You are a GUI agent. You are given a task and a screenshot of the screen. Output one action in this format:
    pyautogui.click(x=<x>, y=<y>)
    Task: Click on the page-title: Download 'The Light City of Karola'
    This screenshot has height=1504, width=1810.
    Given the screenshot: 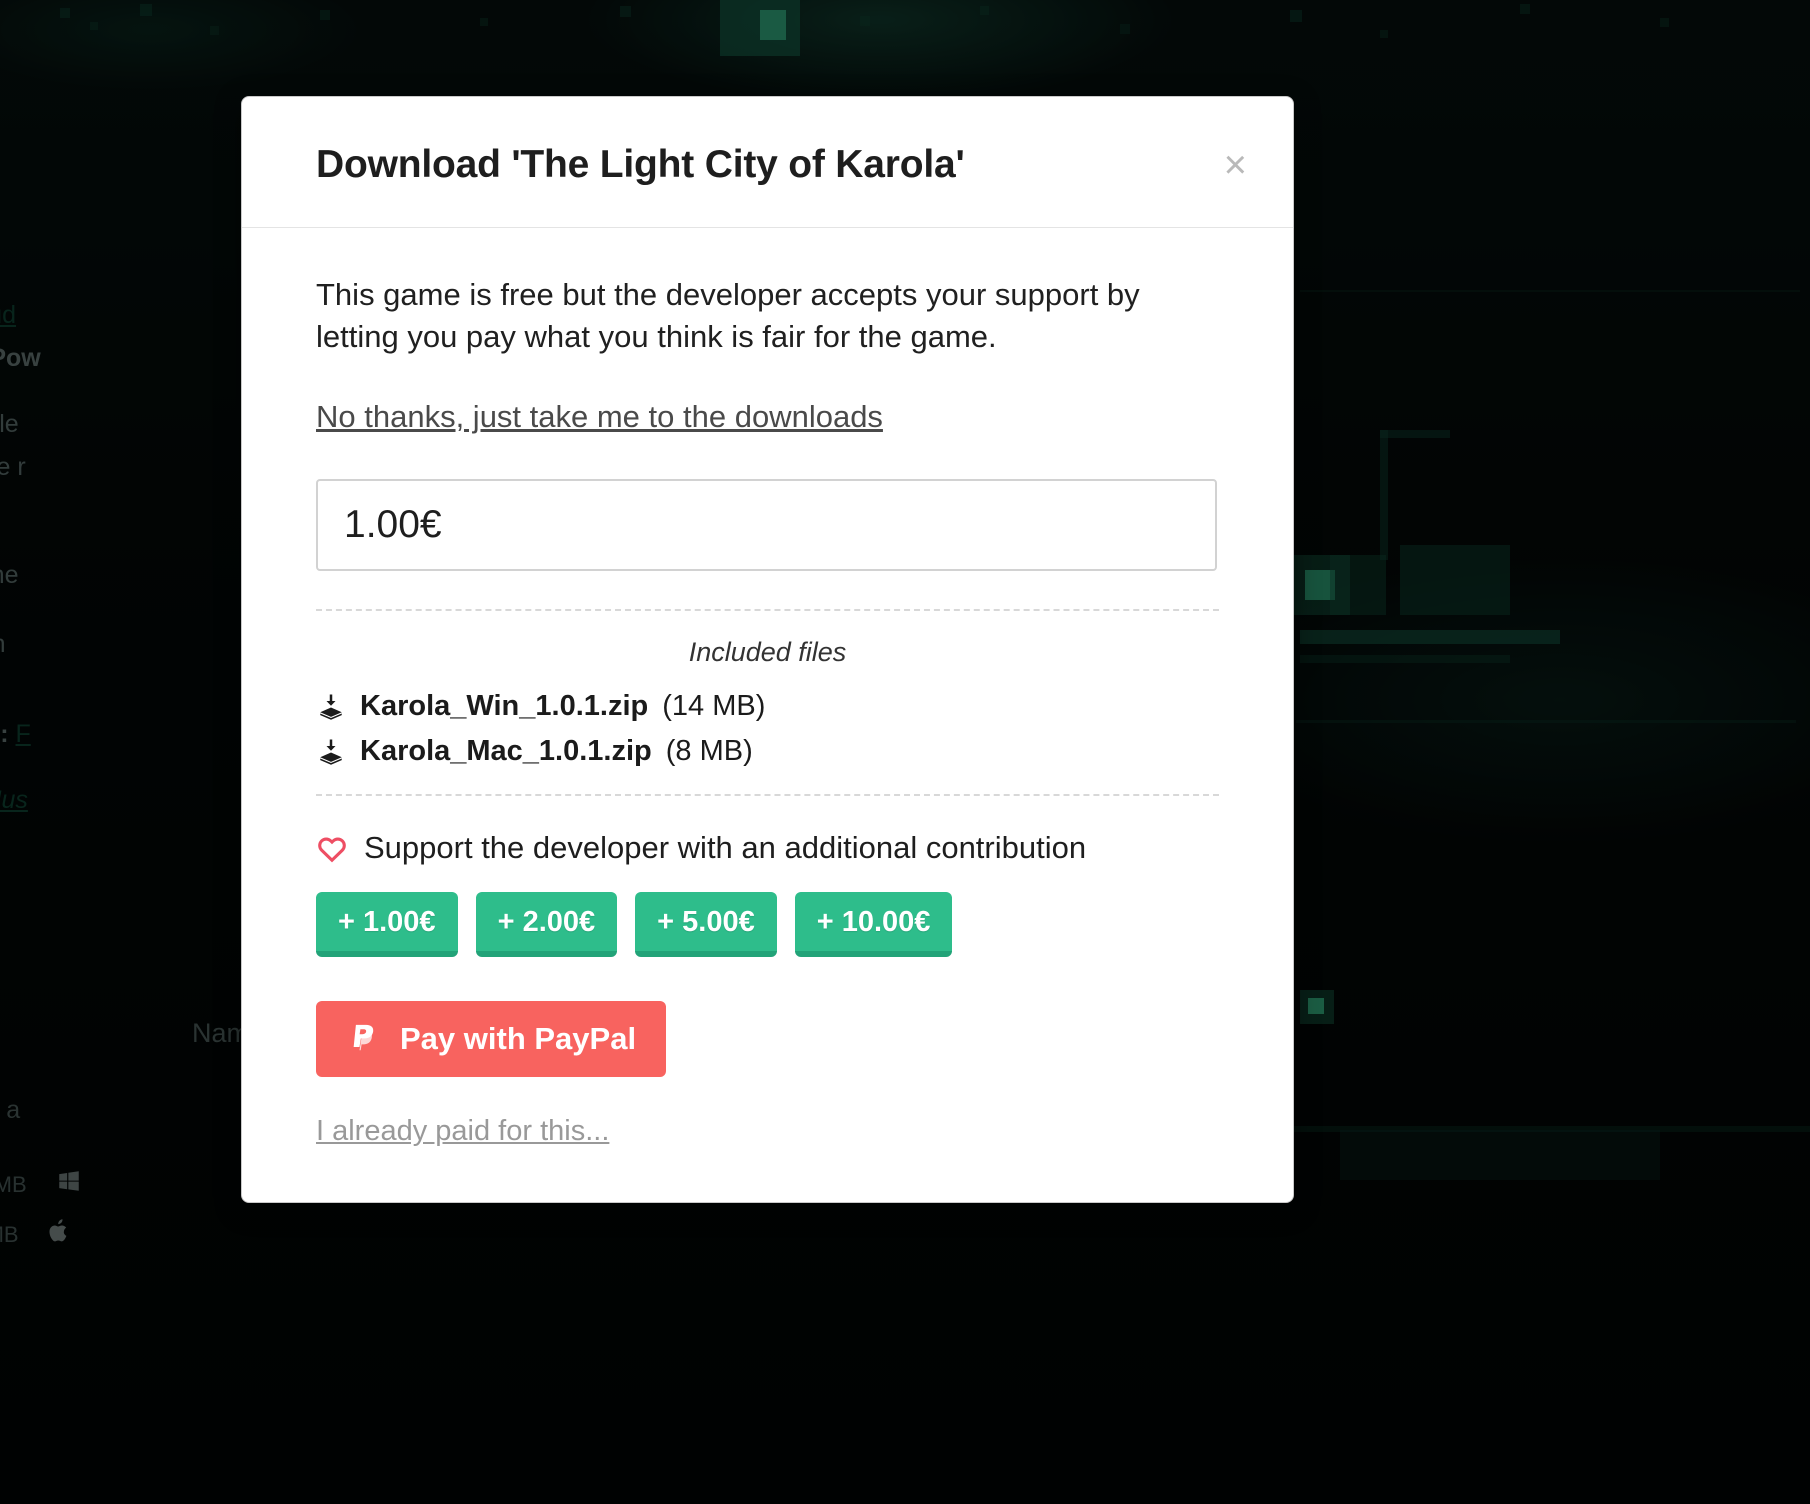 What is the action you would take?
    pyautogui.click(x=640, y=164)
    